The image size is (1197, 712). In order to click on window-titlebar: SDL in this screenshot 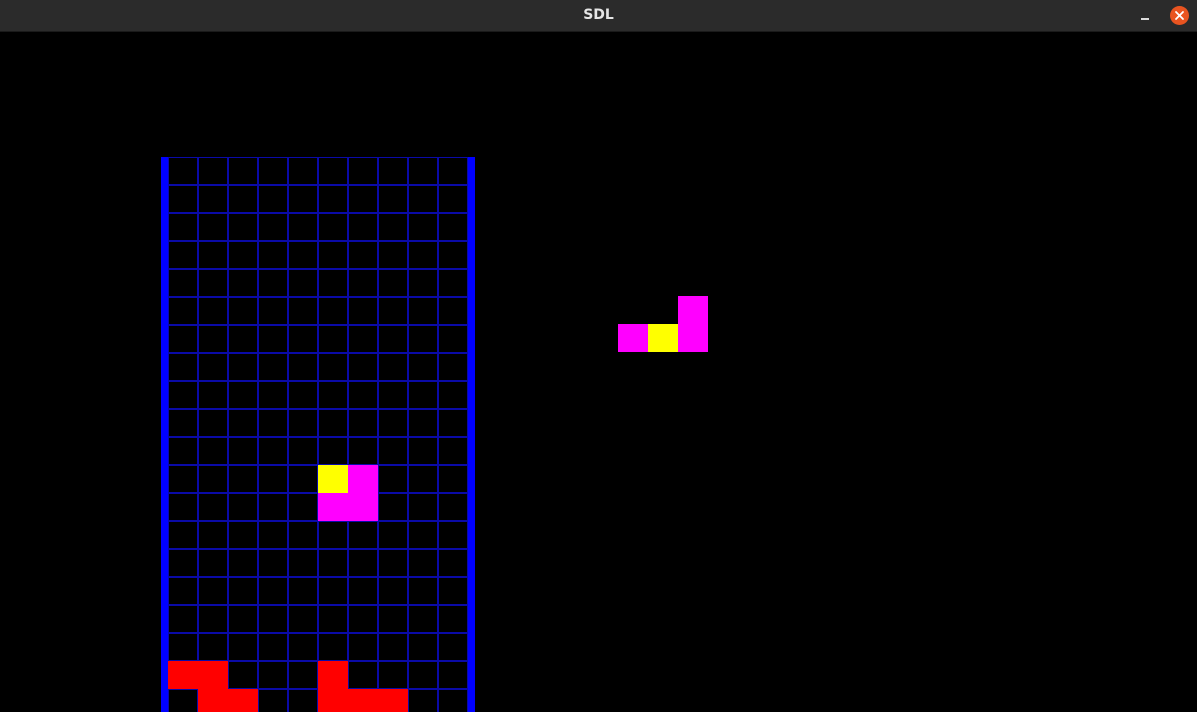, I will do `click(598, 16)`.